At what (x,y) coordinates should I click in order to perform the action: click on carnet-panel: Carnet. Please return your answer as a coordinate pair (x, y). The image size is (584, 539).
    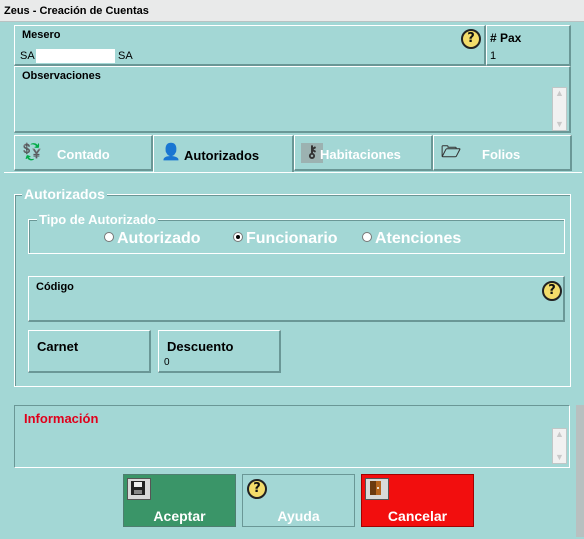
    Looking at the image, I should click on (89, 351).